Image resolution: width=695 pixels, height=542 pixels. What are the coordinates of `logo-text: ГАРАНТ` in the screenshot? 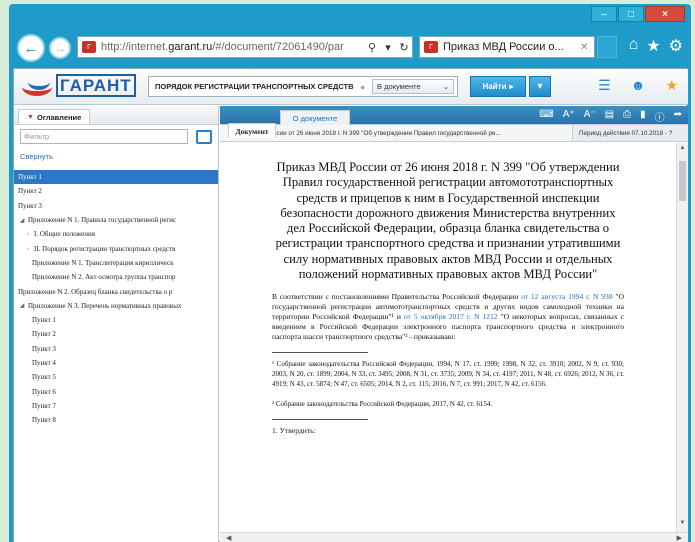 It's located at (96, 85).